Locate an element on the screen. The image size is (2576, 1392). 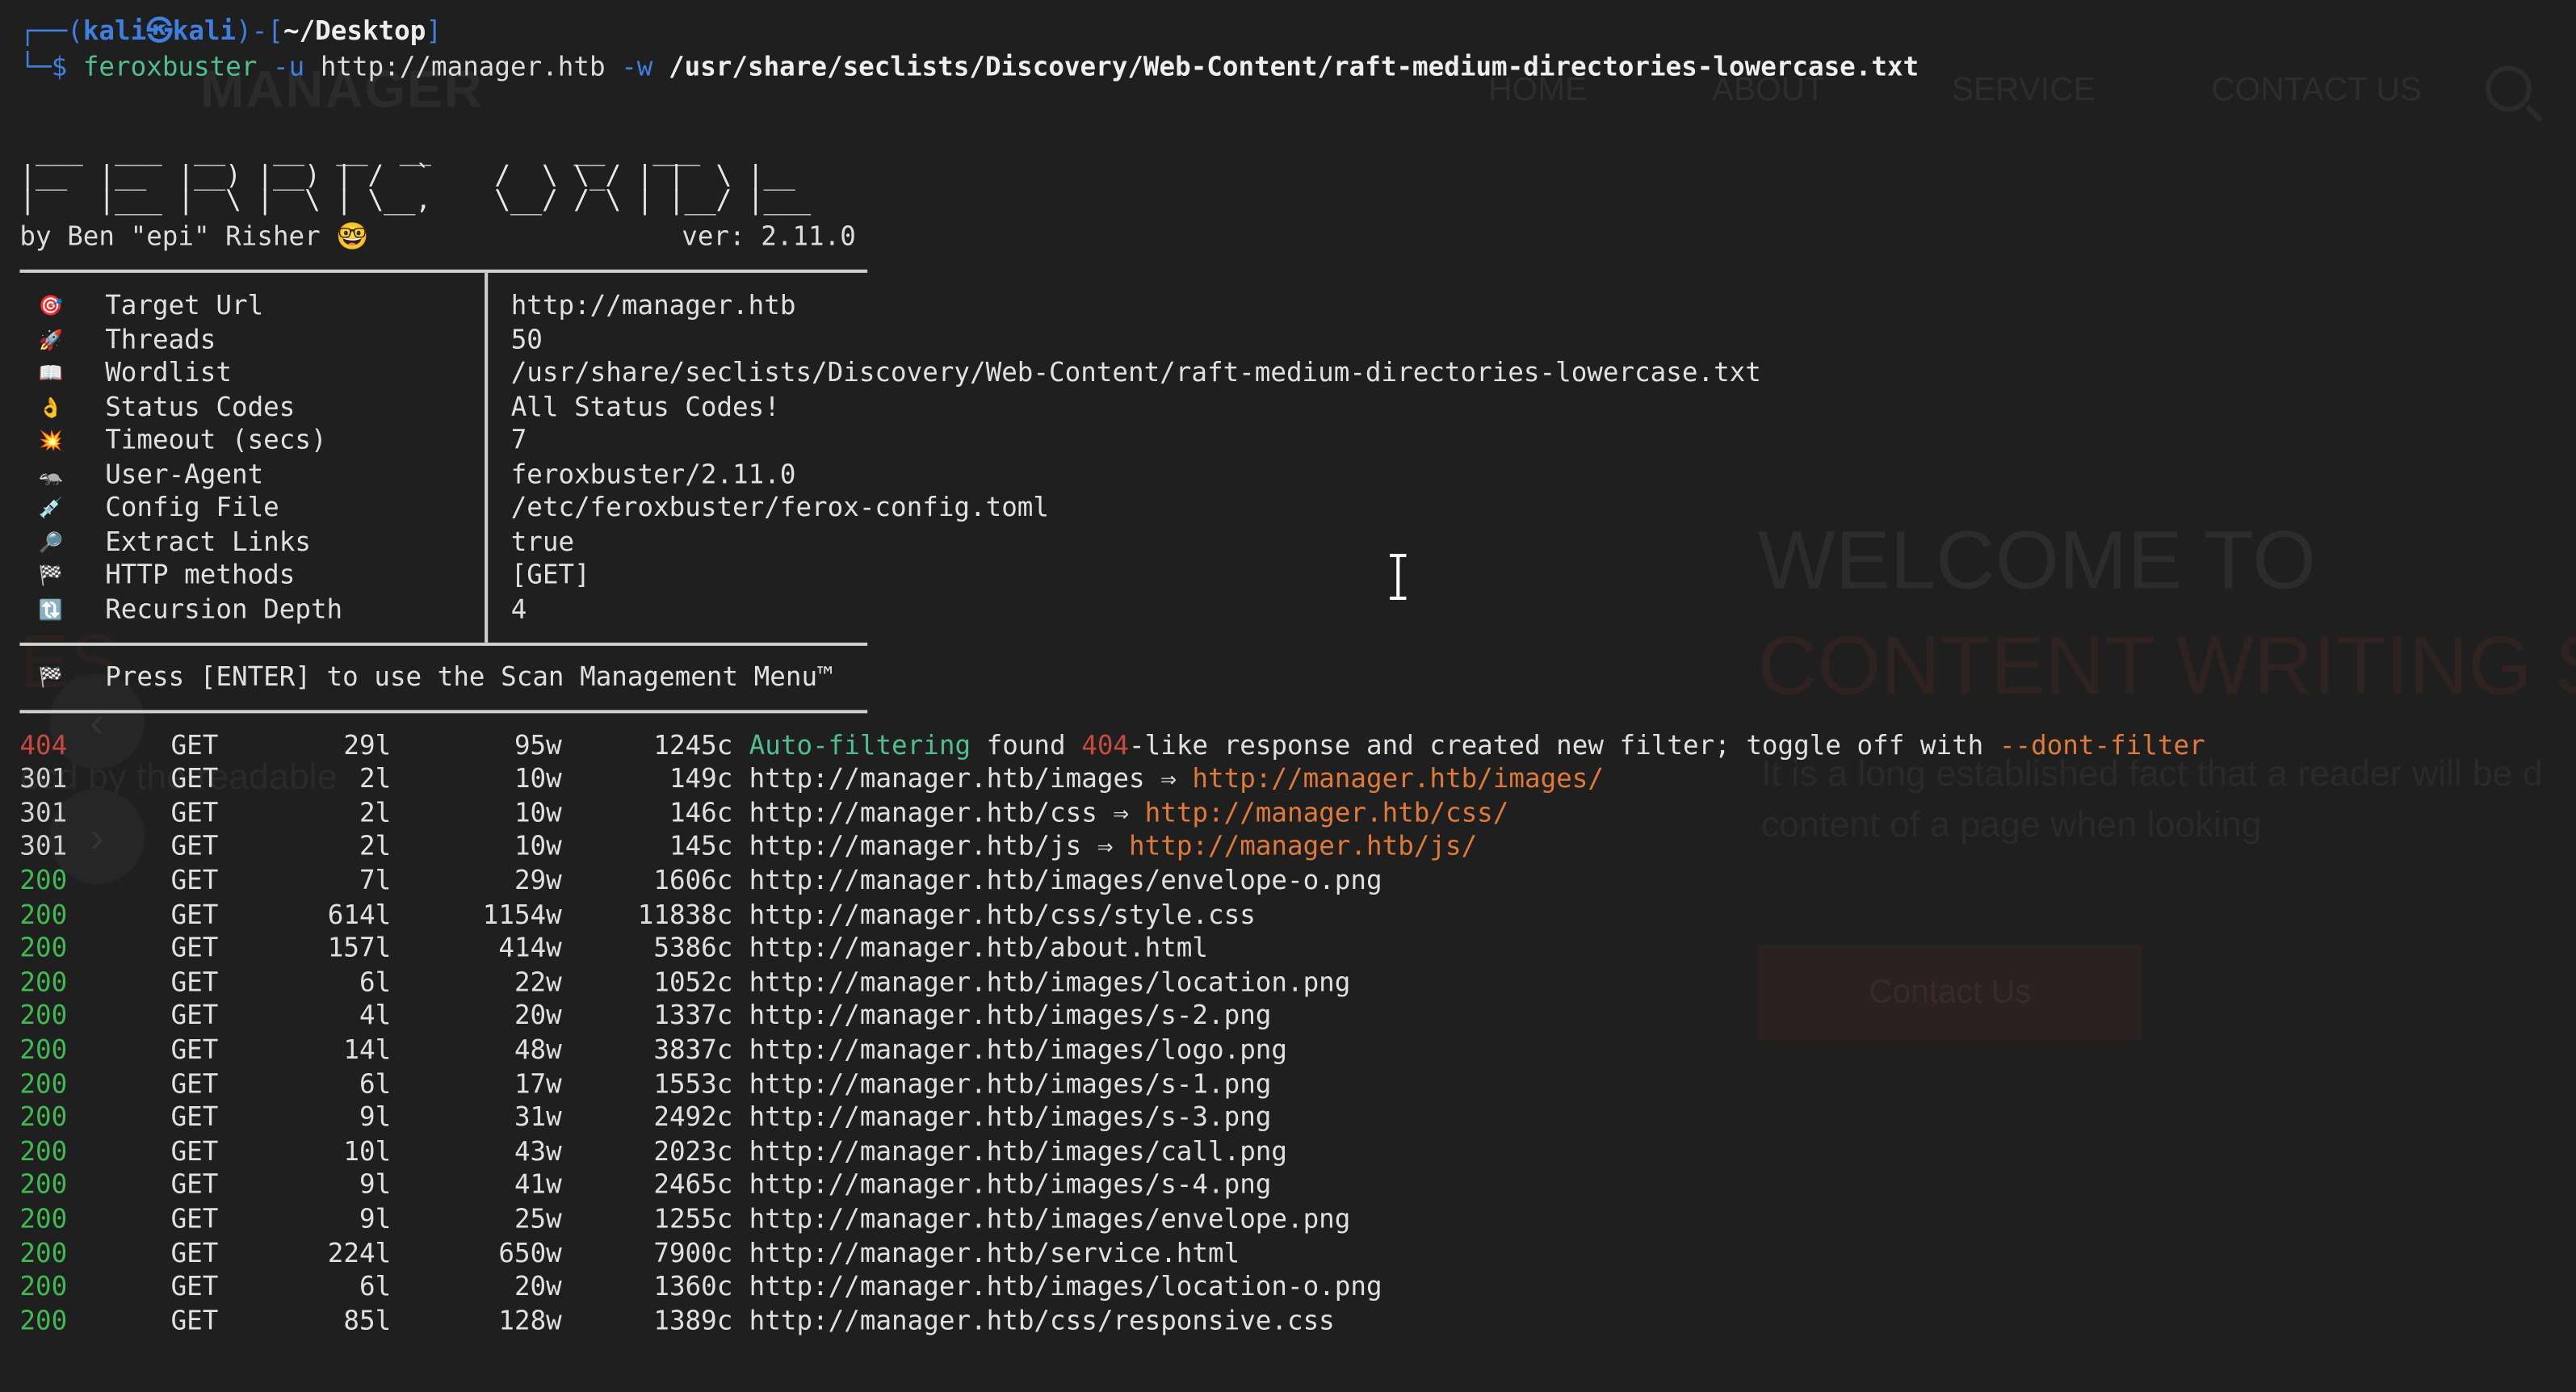
result-url: http://manager.htb/images/logo.png is located at coordinates (1018, 1050).